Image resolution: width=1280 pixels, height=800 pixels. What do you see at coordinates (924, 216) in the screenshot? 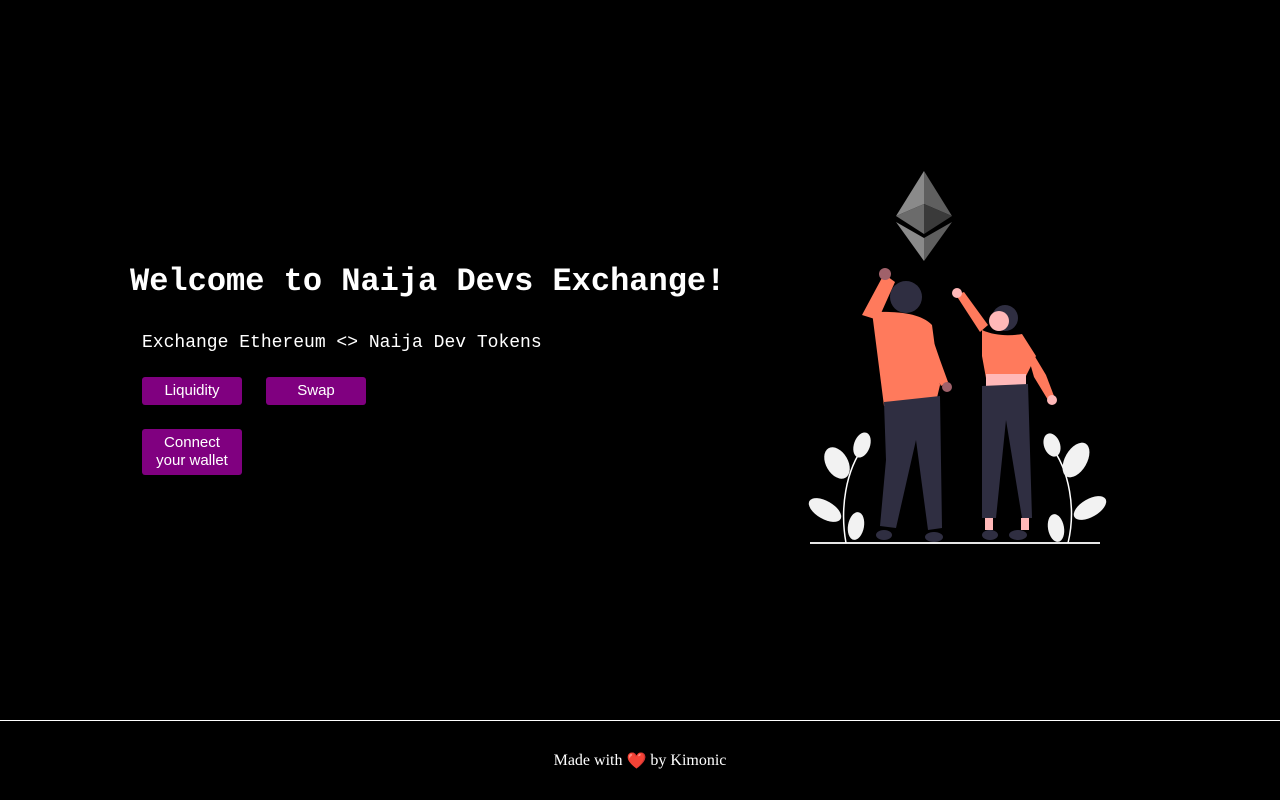
I see `ethereum-icon` at bounding box center [924, 216].